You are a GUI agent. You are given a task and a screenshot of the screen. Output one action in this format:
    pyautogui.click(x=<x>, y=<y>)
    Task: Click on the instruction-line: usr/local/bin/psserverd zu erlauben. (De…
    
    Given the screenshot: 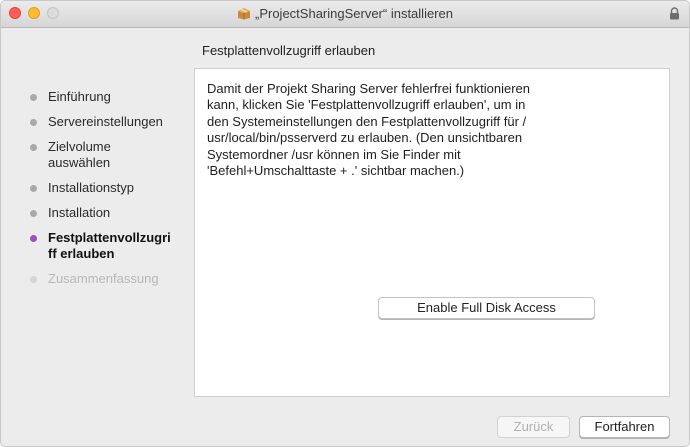 What is the action you would take?
    pyautogui.click(x=365, y=138)
    